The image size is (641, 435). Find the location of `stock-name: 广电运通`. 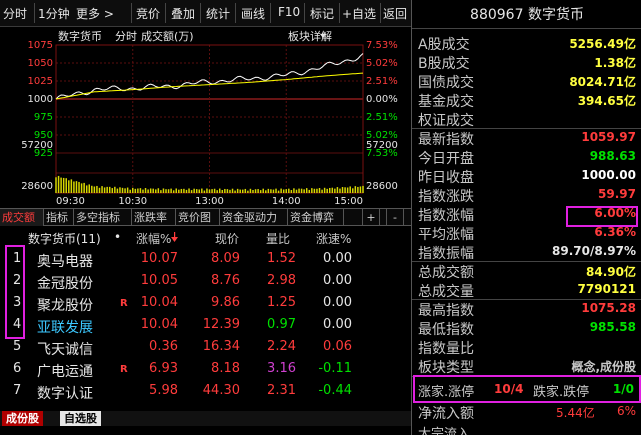

stock-name: 广电运通 is located at coordinates (65, 372).